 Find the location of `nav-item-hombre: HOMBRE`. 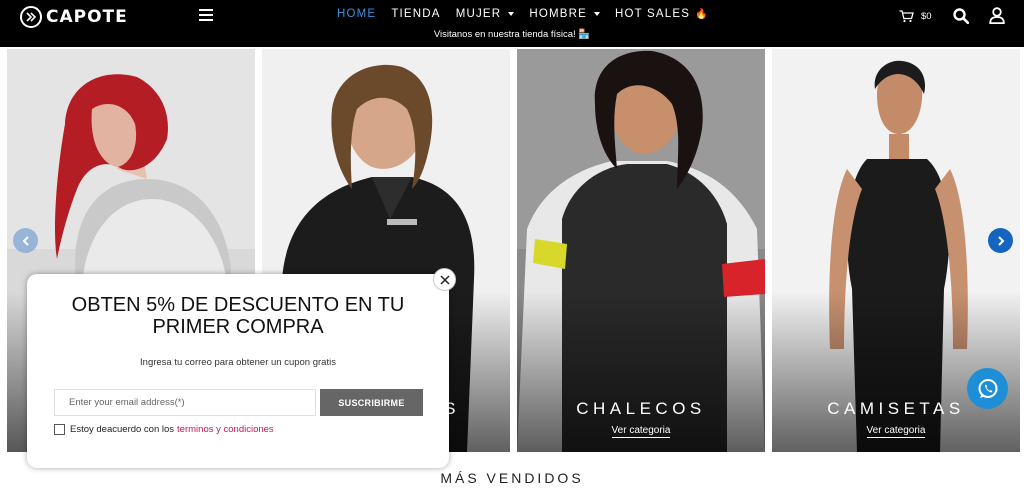

nav-item-hombre: HOMBRE is located at coordinates (564, 14).